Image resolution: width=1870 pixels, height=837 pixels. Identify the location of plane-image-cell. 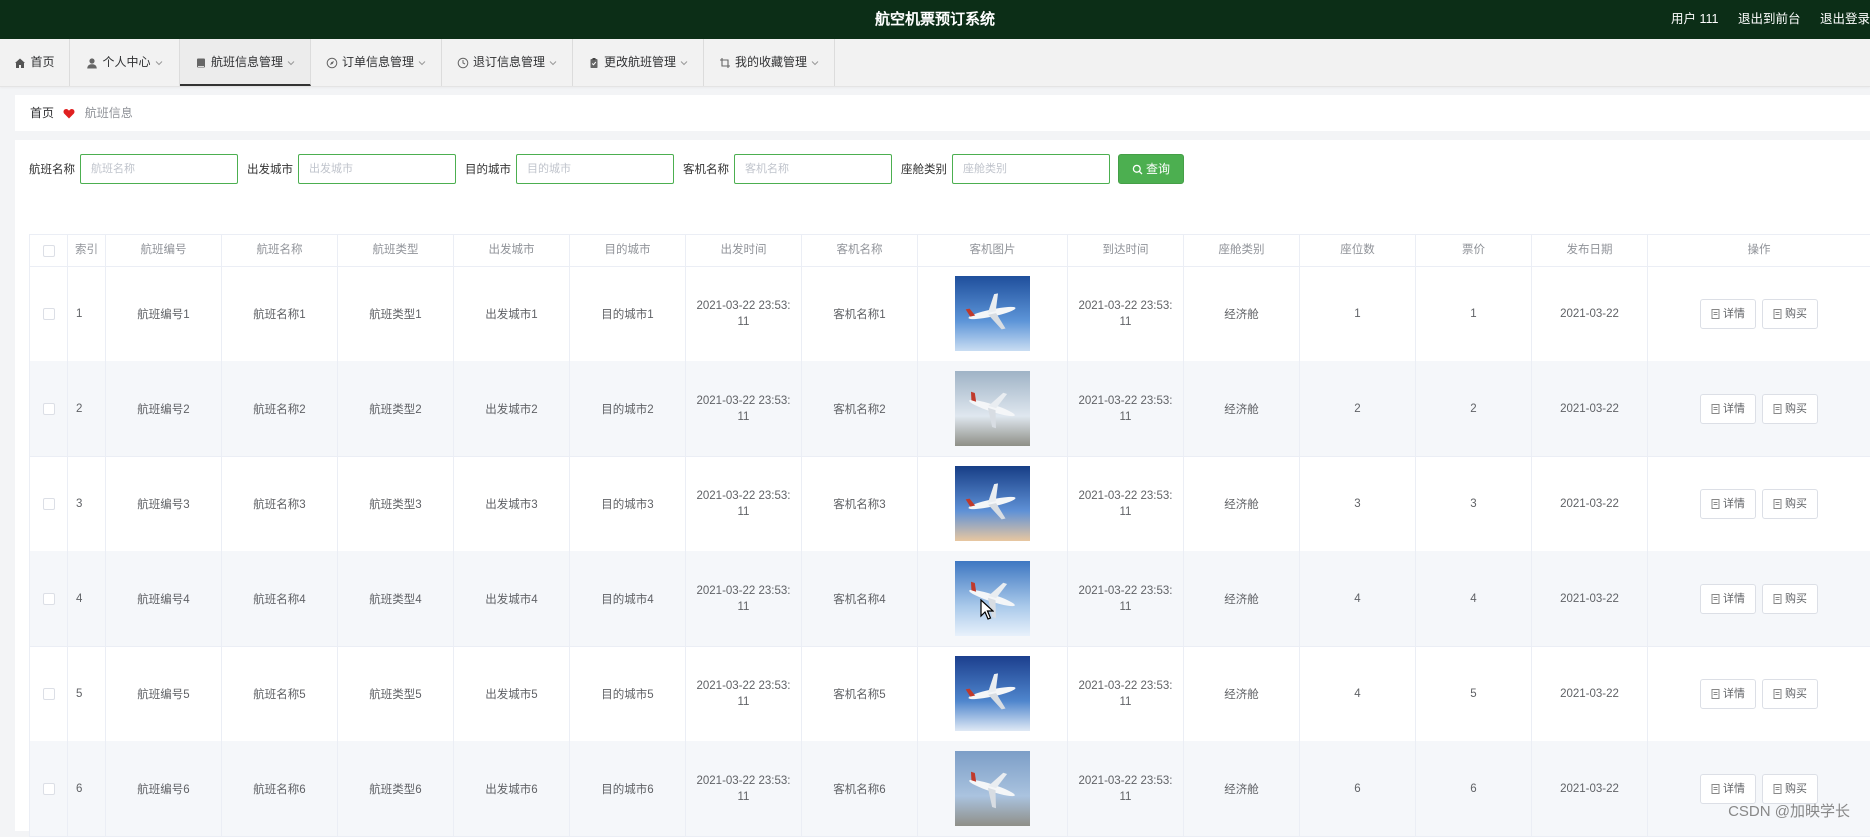
(992, 788).